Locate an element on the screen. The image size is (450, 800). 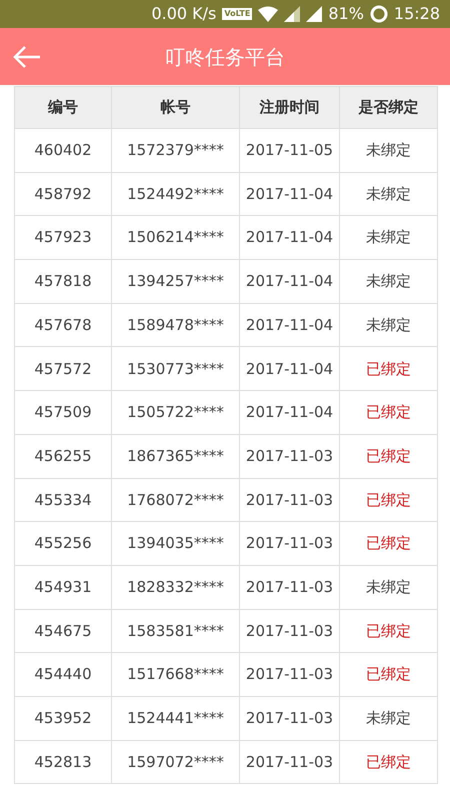
table-cell: 452813 is located at coordinates (63, 762).